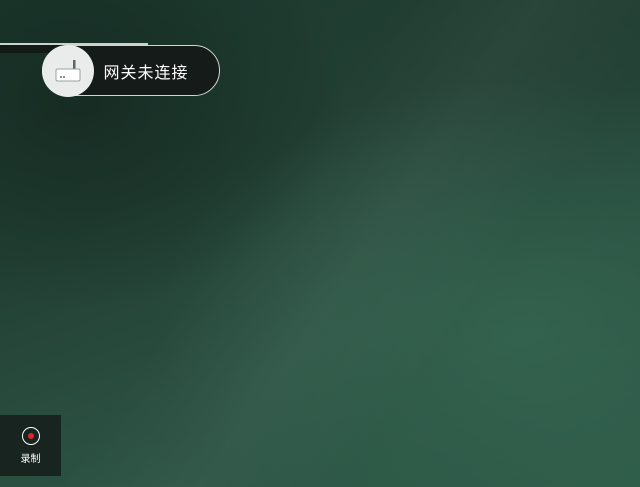  Describe the element at coordinates (30, 459) in the screenshot. I see `record-label: 录制` at that location.